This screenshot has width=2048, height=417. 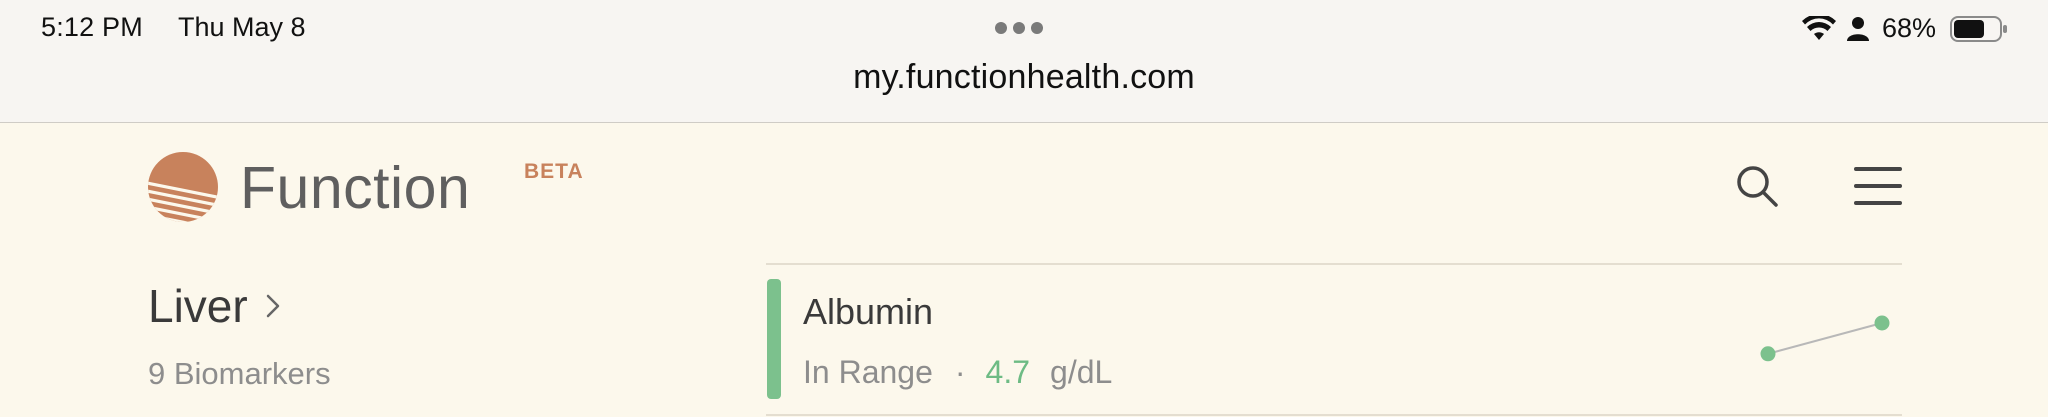 I want to click on biomarker-value: 4.7, so click(x=1008, y=372).